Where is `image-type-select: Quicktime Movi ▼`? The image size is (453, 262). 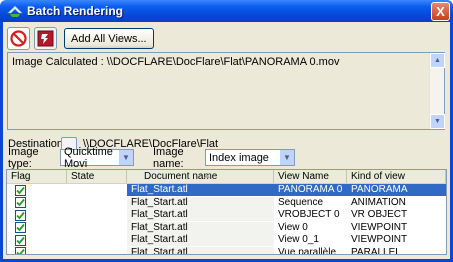 image-type-select: Quicktime Movi ▼ is located at coordinates (97, 158).